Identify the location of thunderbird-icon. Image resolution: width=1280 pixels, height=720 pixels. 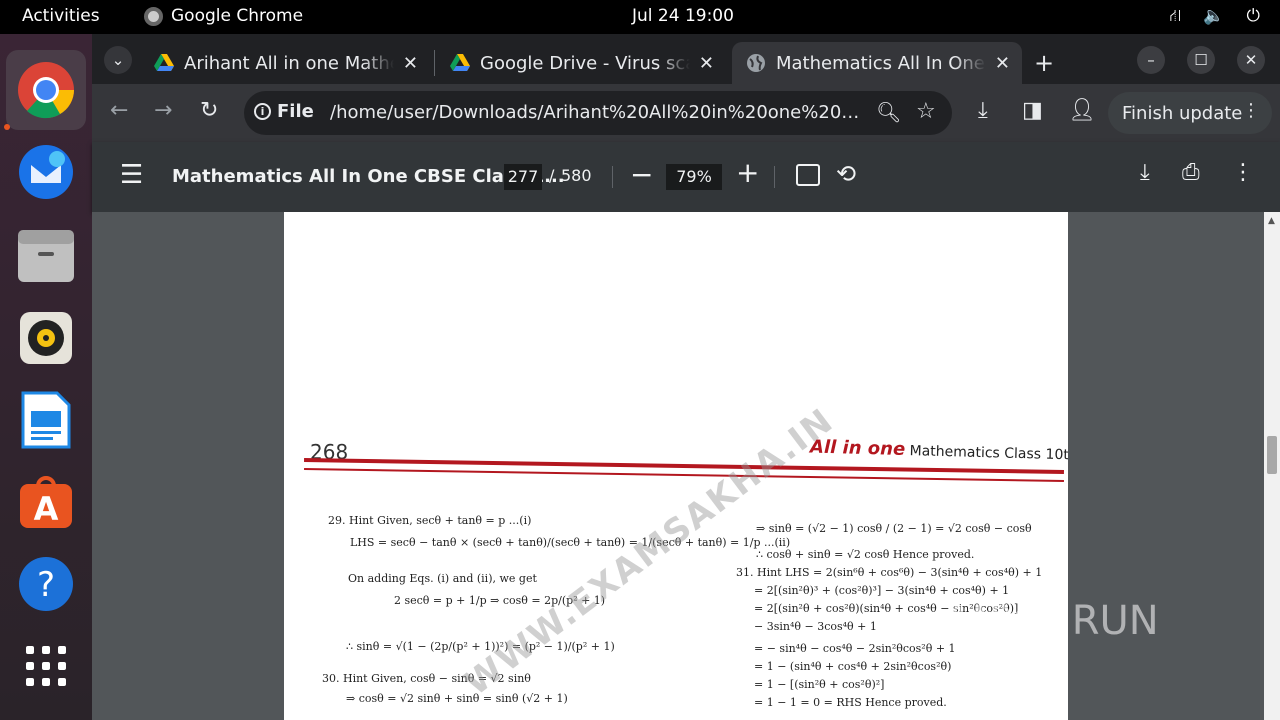
(46, 172).